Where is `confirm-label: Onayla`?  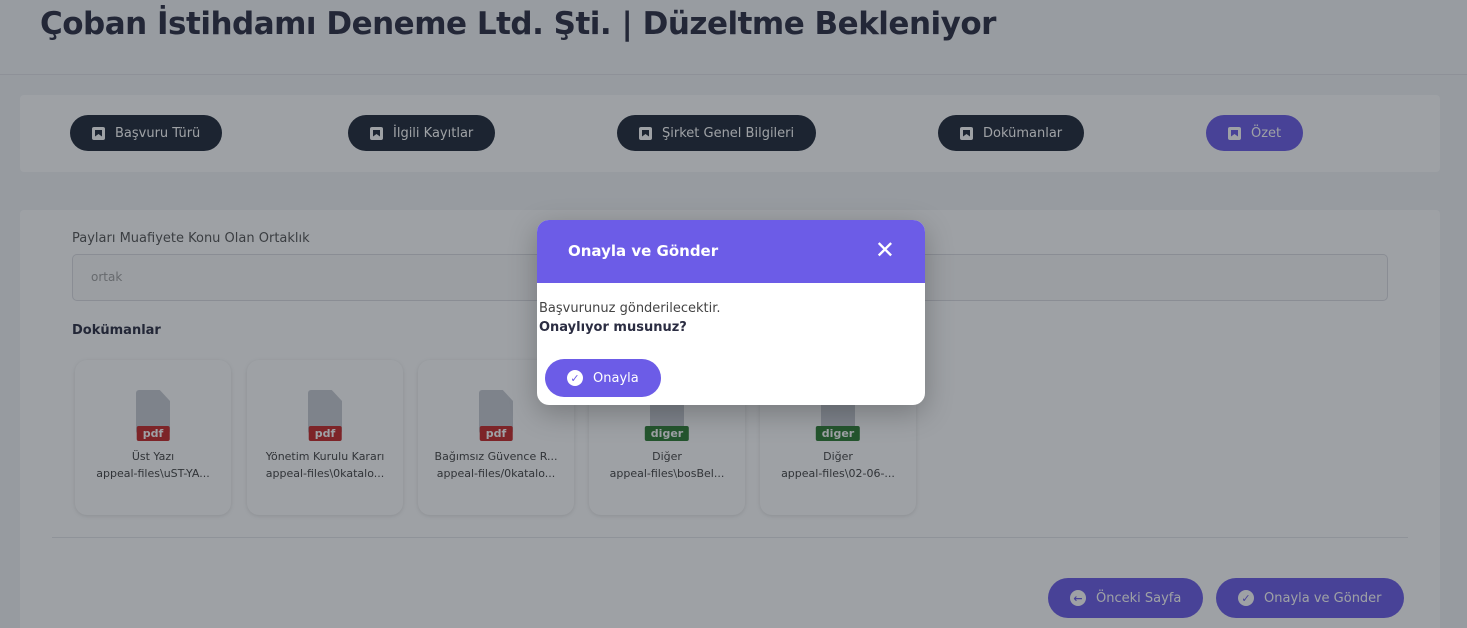 confirm-label: Onayla is located at coordinates (616, 378).